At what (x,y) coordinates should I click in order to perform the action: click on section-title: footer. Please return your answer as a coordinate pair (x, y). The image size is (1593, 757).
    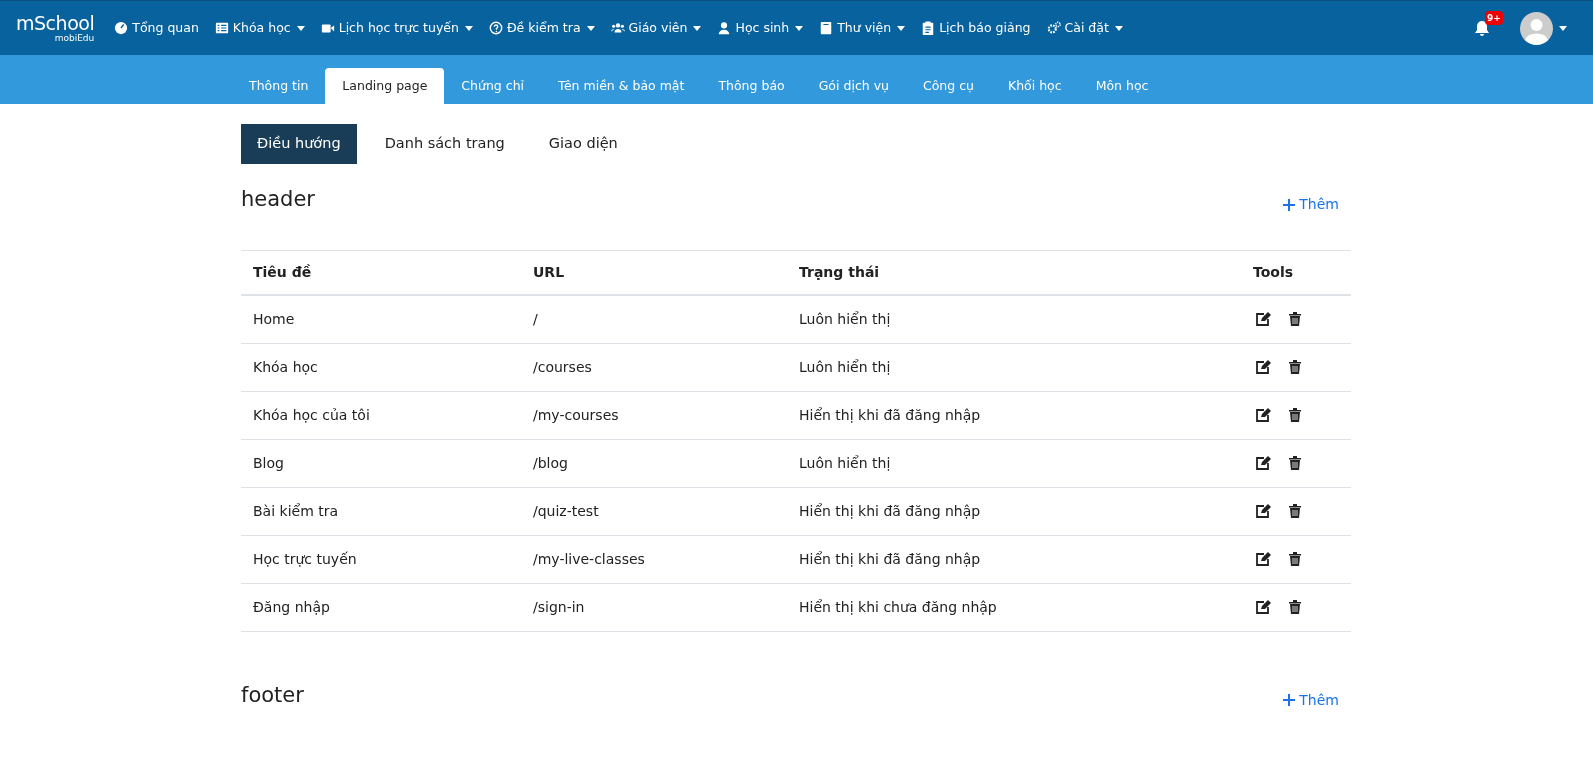
    Looking at the image, I should click on (272, 695).